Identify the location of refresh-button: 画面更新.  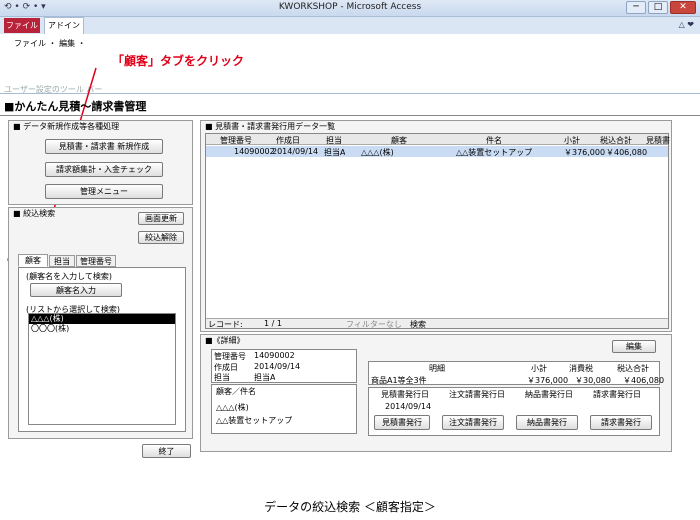
(161, 218).